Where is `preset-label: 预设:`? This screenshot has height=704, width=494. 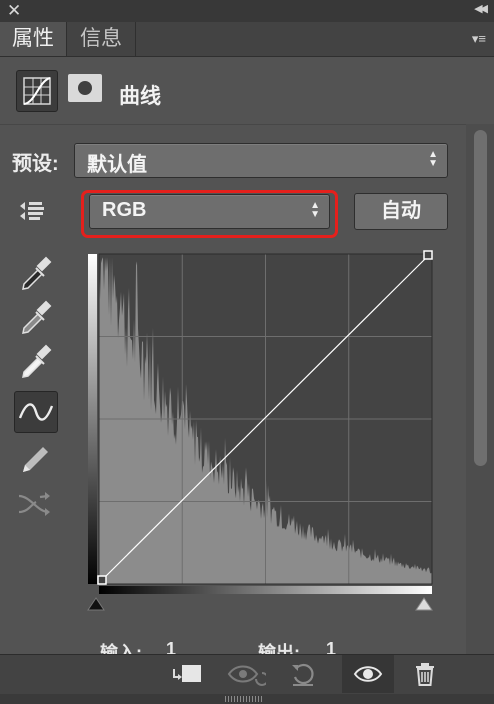 preset-label: 预设: is located at coordinates (35, 164).